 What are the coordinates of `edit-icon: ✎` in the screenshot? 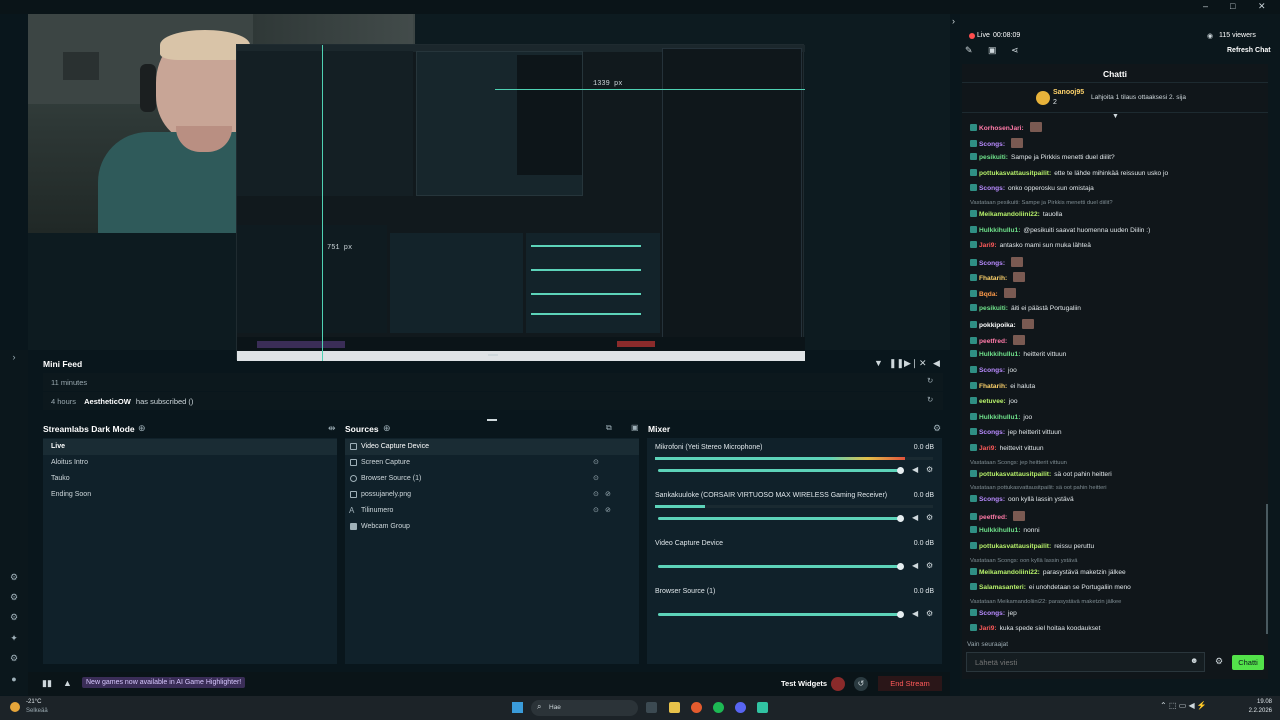 It's located at (969, 50).